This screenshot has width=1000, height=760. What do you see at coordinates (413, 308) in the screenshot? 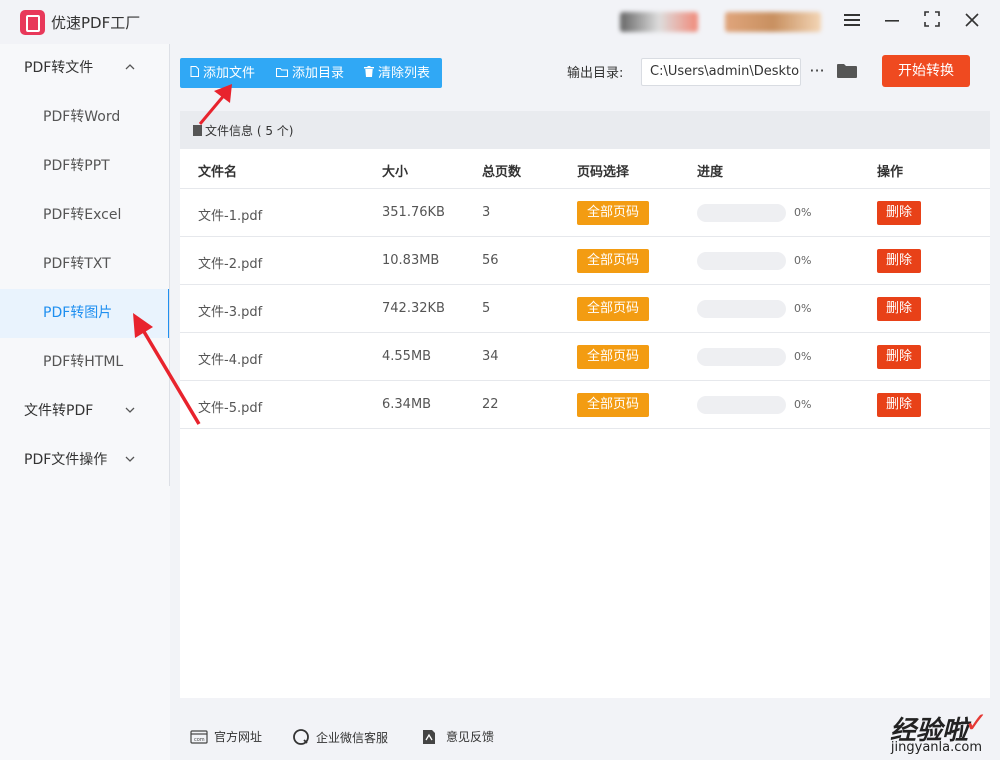
I see `file-size: 742.32KB` at bounding box center [413, 308].